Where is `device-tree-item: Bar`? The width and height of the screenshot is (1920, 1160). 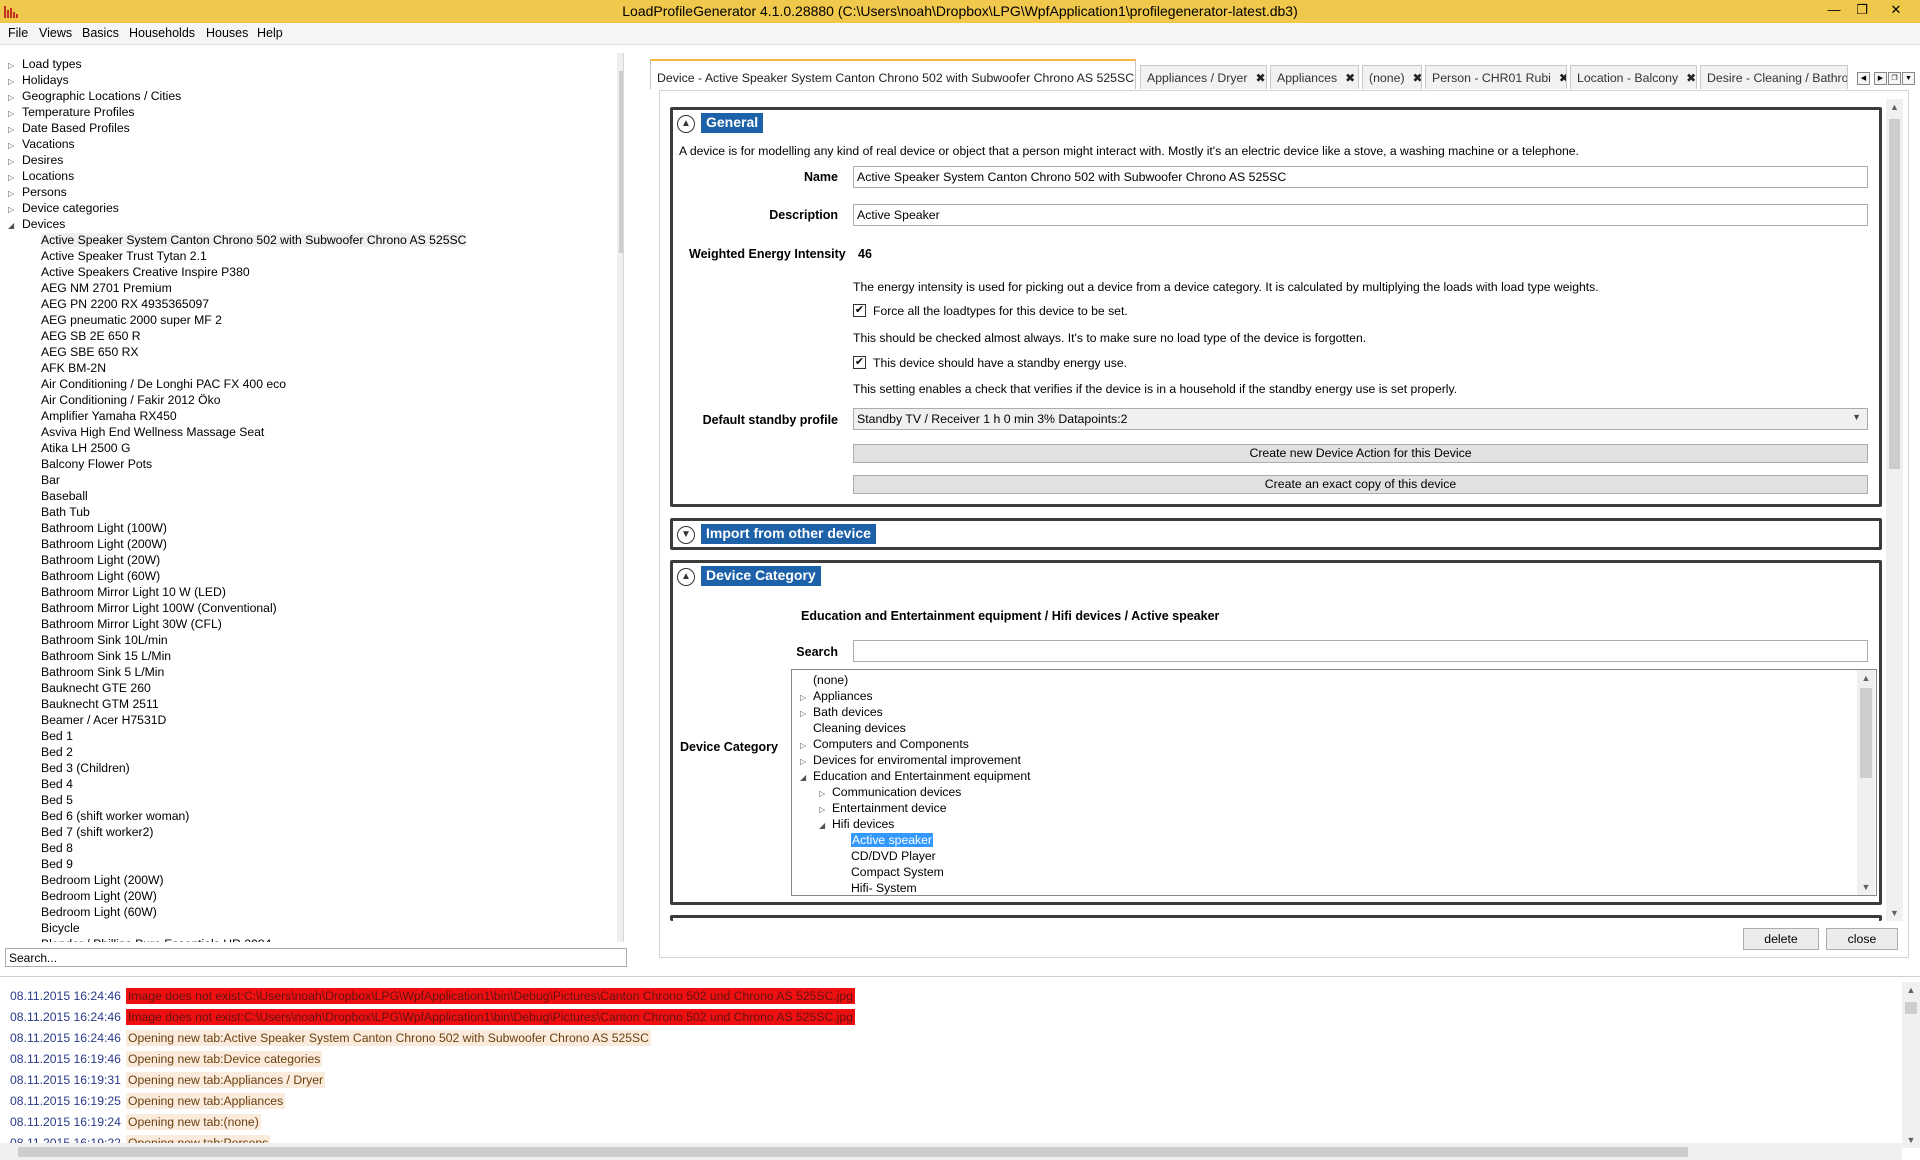 device-tree-item: Bar is located at coordinates (50, 480).